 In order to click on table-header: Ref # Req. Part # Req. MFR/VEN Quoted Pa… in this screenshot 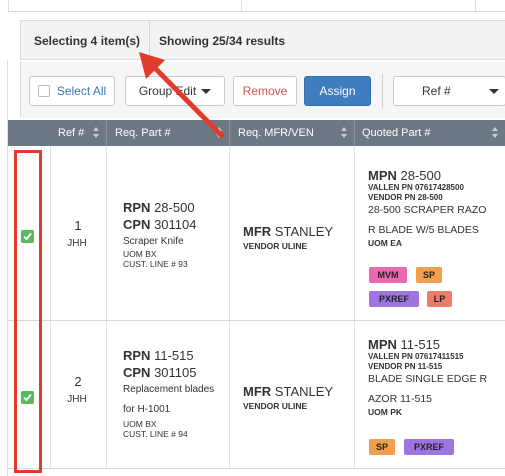, I will do `click(256, 133)`.